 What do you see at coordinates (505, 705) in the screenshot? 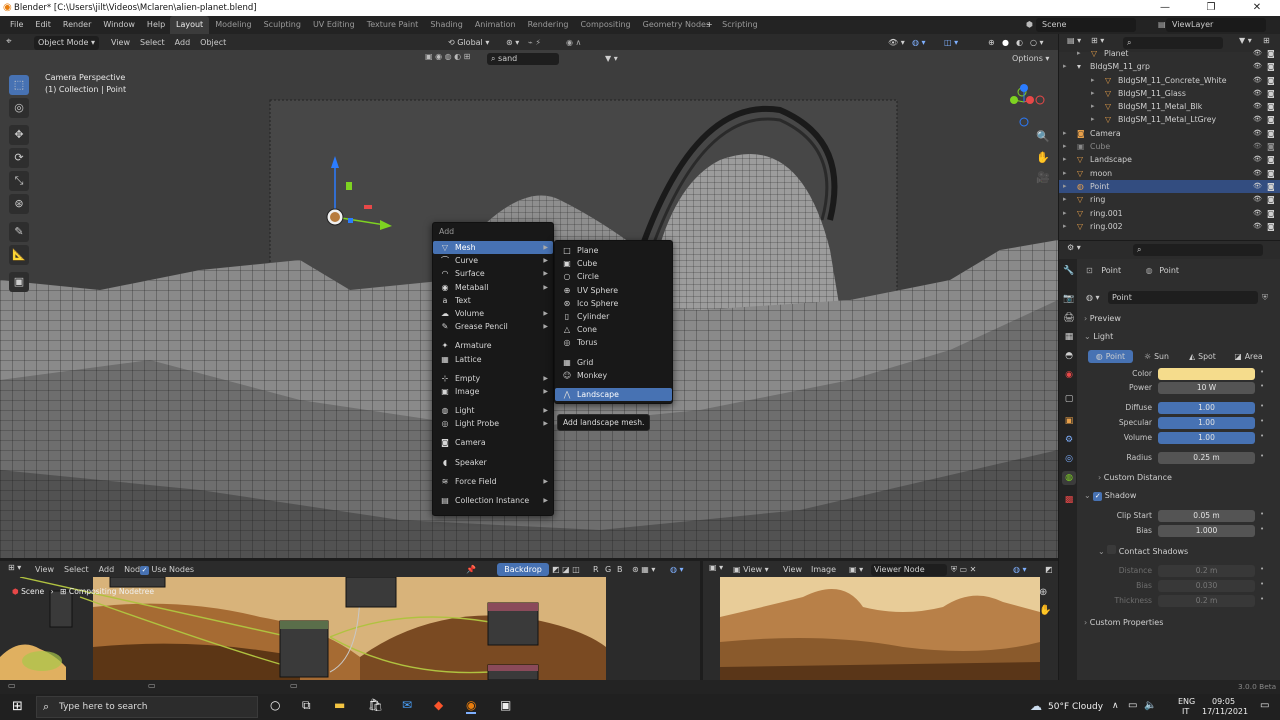
I see `app-icon: ▣` at bounding box center [505, 705].